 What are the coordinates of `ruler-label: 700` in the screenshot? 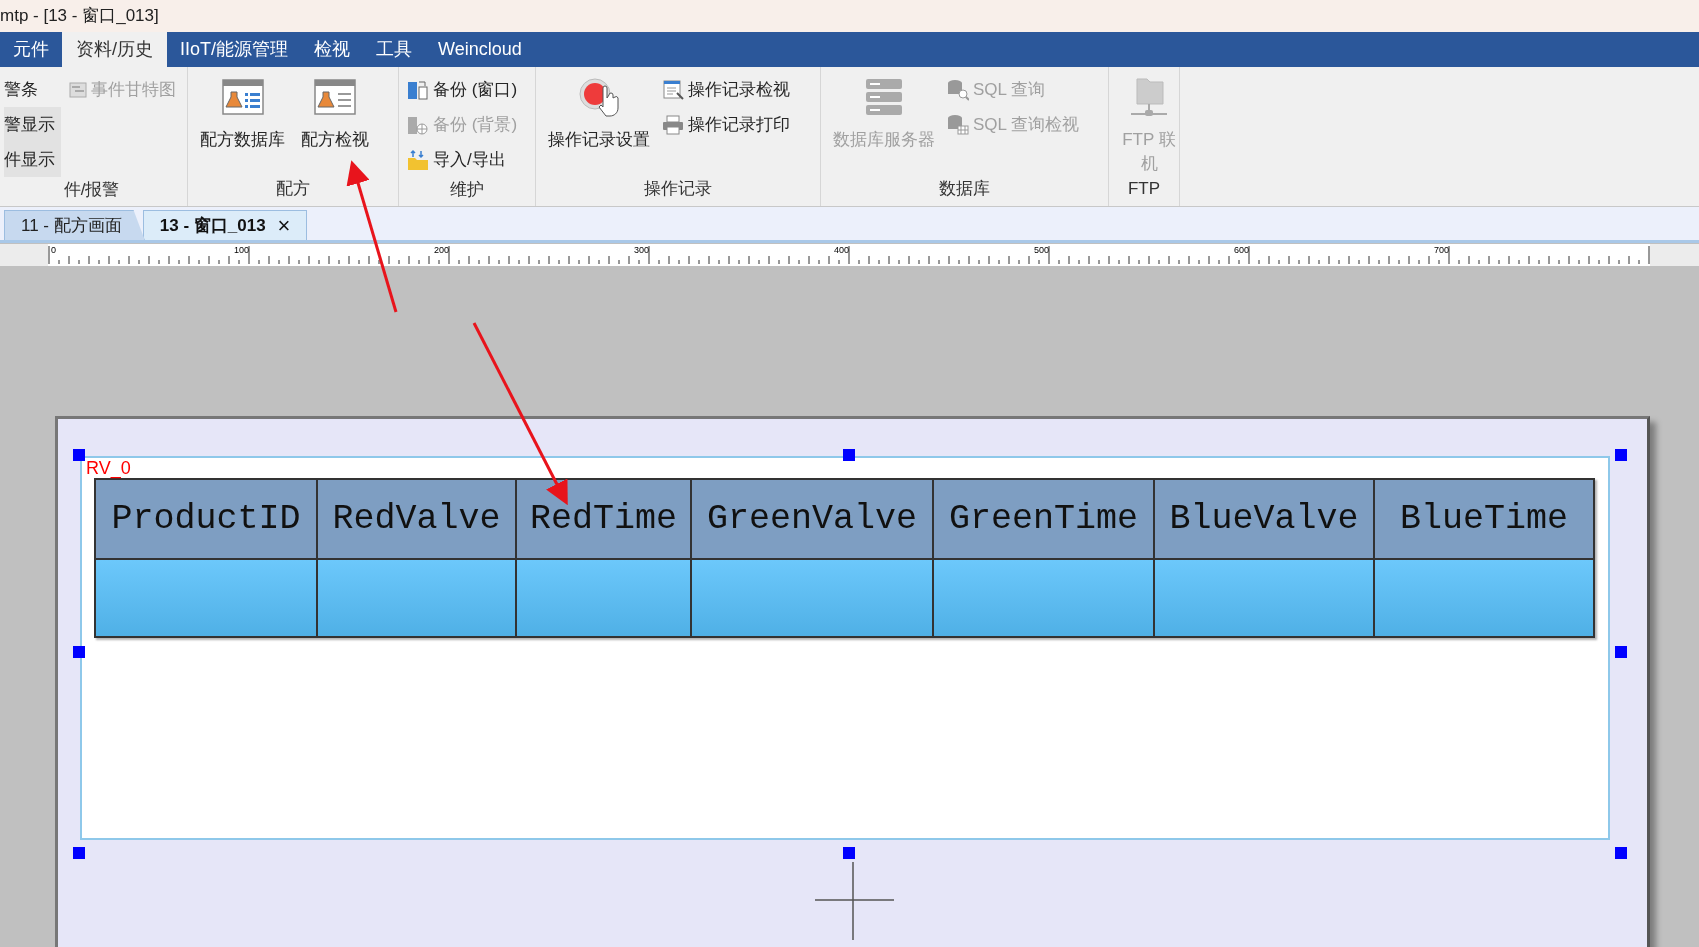 It's located at (1442, 250).